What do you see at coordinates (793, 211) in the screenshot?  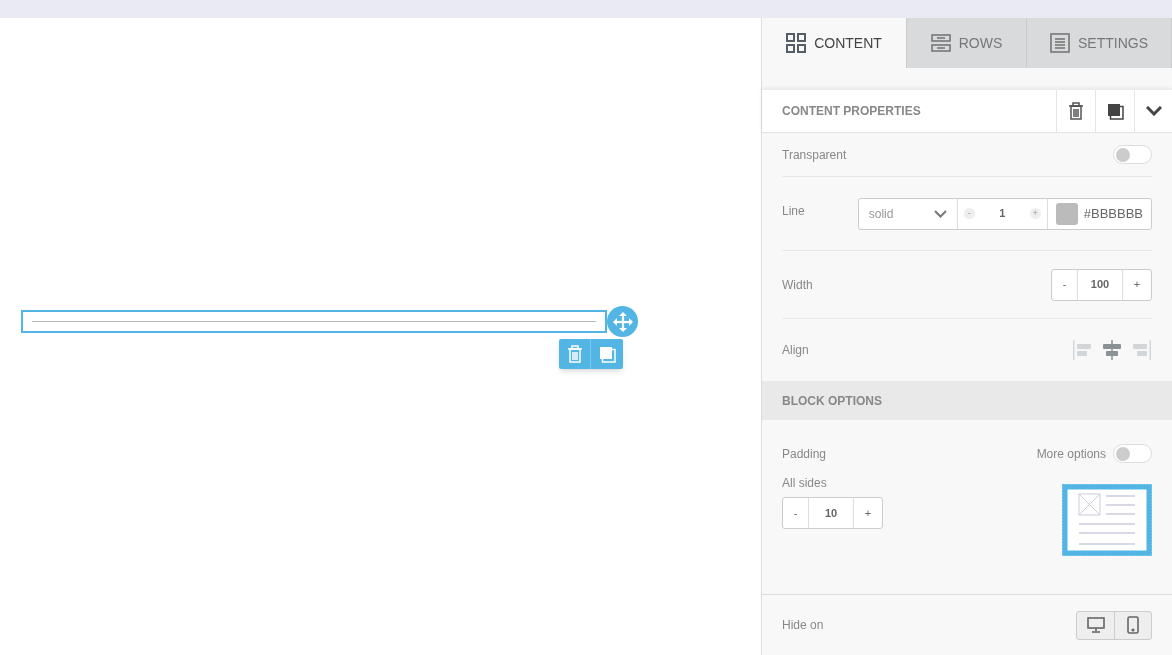 I see `field-label: Line` at bounding box center [793, 211].